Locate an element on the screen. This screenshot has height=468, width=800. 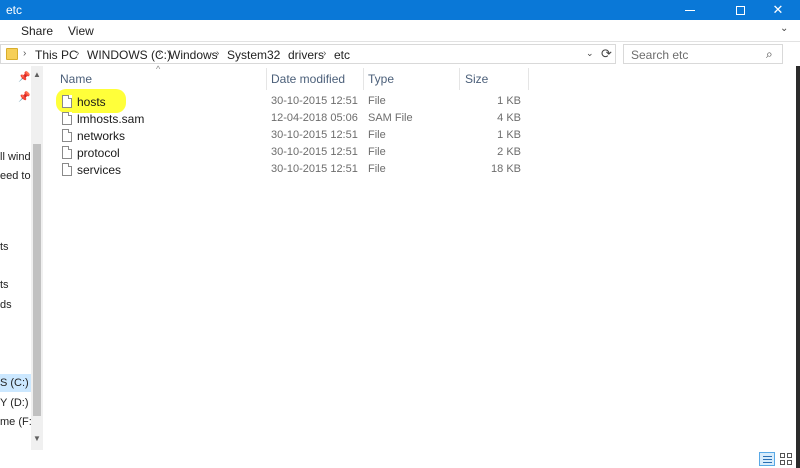
file-name: networks is located at coordinates (101, 136).